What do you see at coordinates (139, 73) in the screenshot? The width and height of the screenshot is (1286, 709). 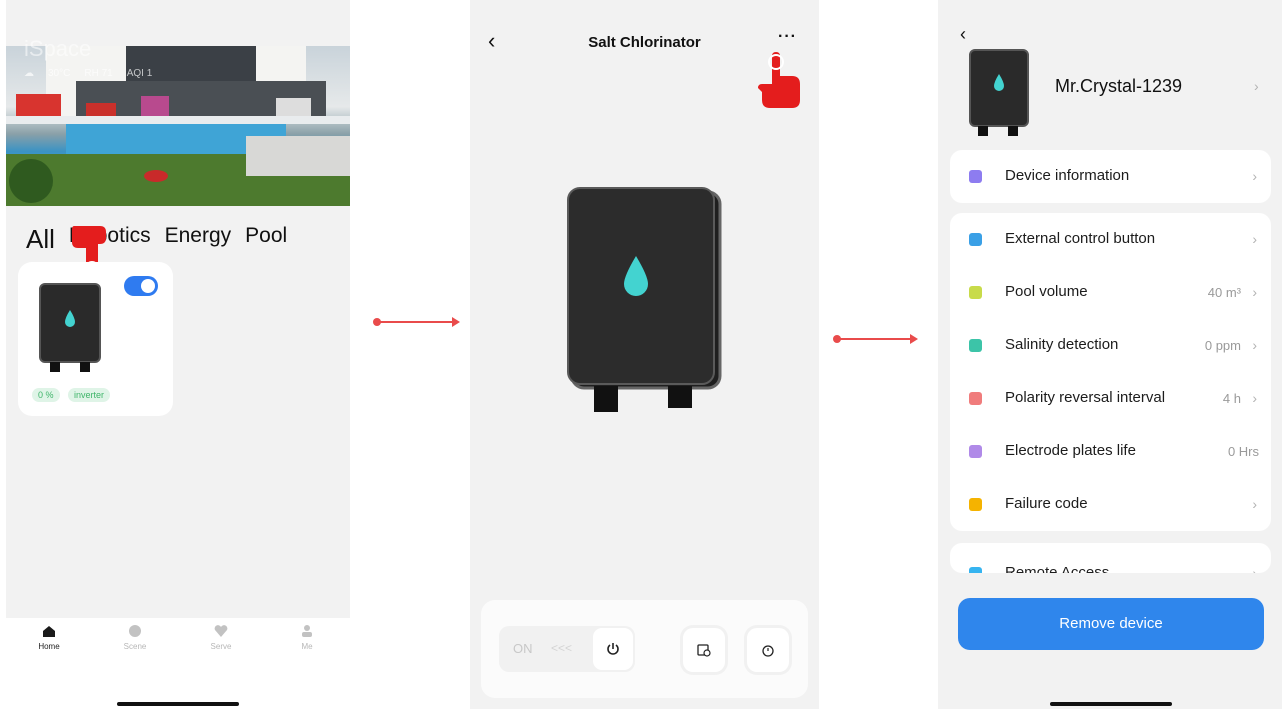 I see `aqi: AQI 1` at bounding box center [139, 73].